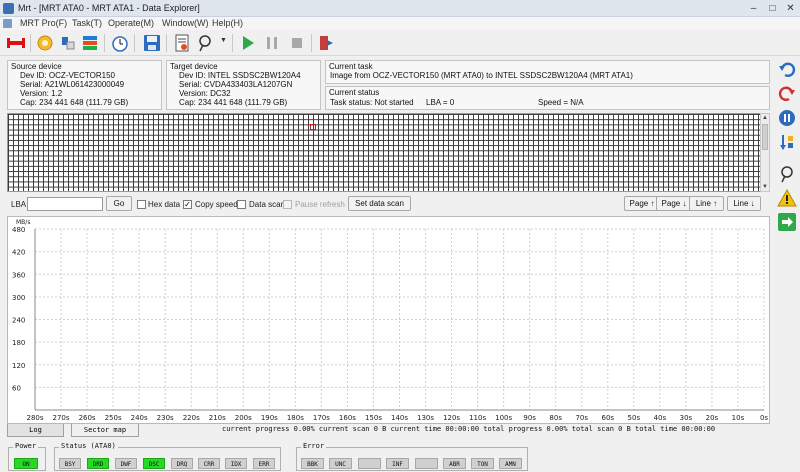 The height and width of the screenshot is (472, 800). What do you see at coordinates (223, 40) in the screenshot?
I see `chevron-down-icon: ▼` at bounding box center [223, 40].